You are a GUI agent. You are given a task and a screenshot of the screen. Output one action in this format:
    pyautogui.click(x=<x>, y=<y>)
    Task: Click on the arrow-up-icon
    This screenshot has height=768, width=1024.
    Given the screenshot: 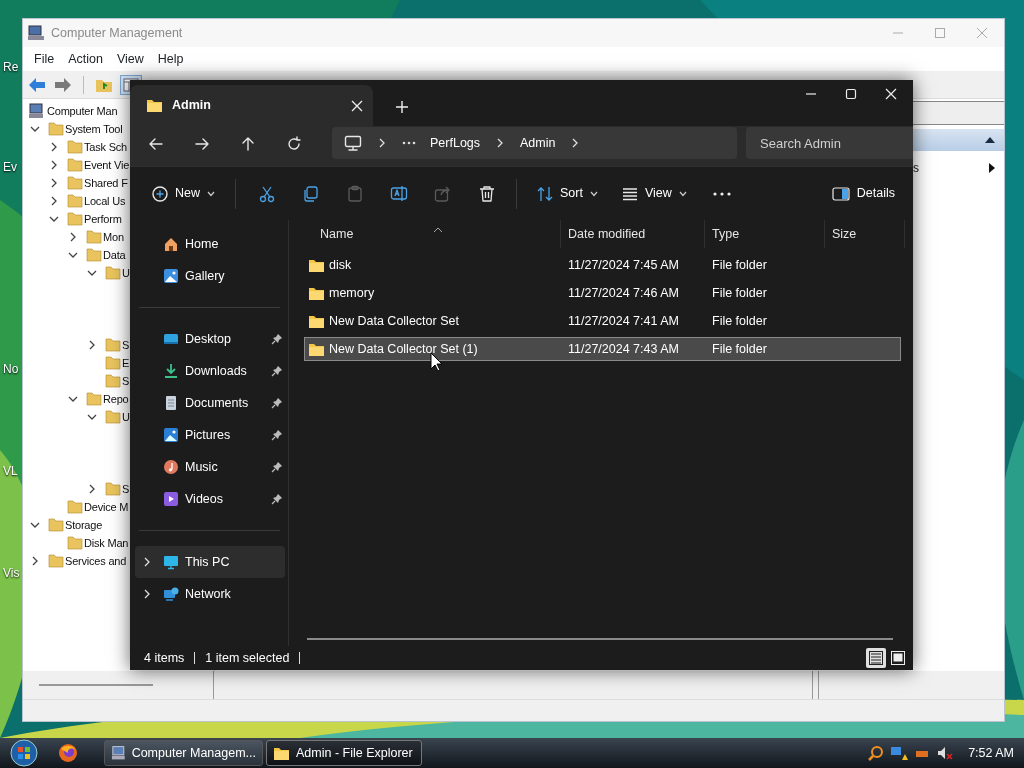 What is the action you would take?
    pyautogui.click(x=248, y=144)
    